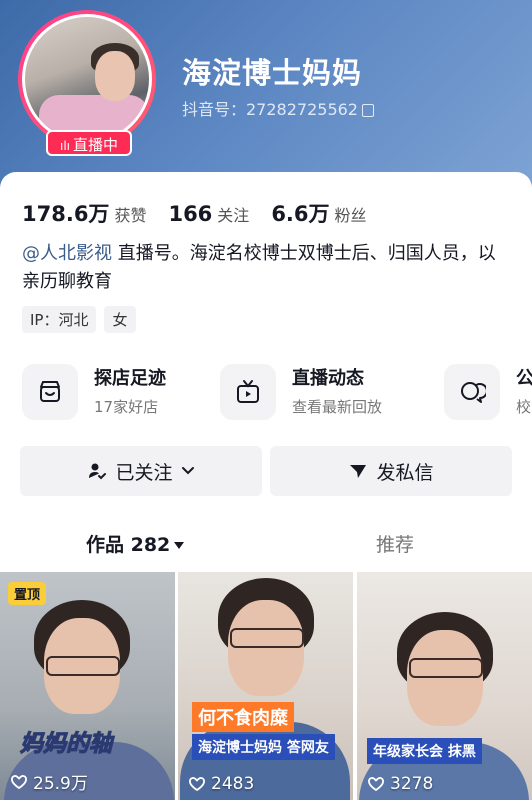  What do you see at coordinates (472, 392) in the screenshot?
I see `chat-bubbles-icon` at bounding box center [472, 392].